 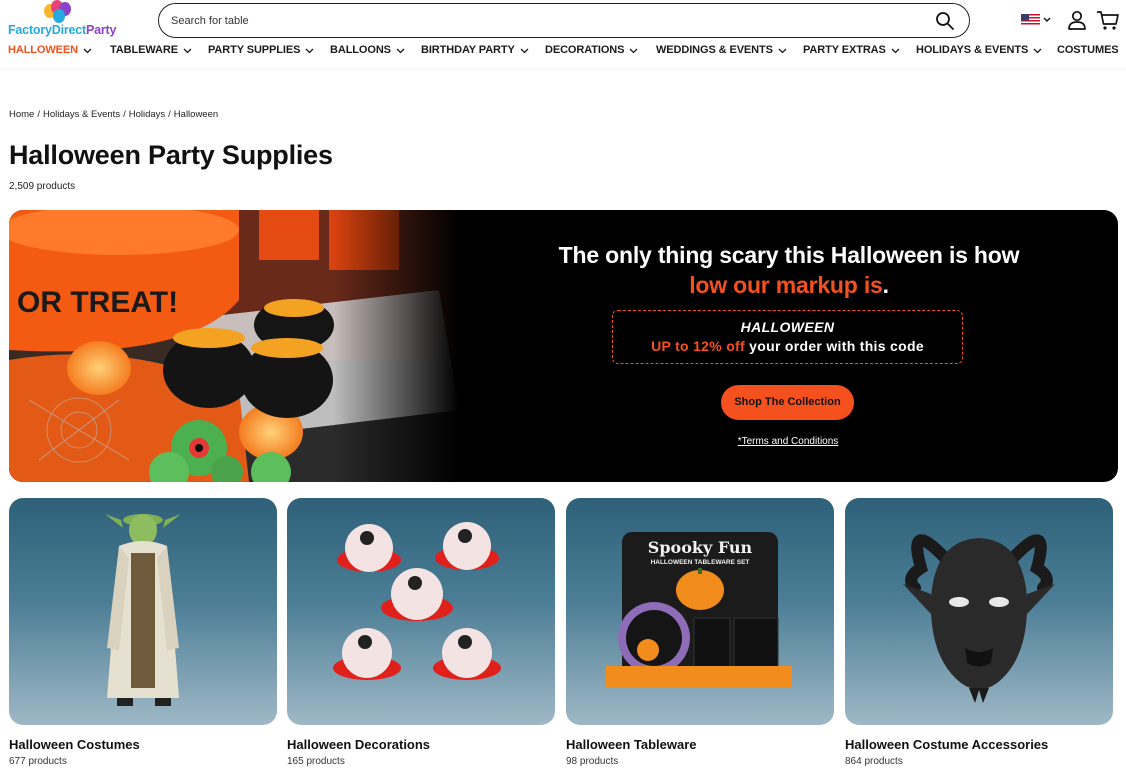 What do you see at coordinates (316, 761) in the screenshot?
I see `category-count: 165 products` at bounding box center [316, 761].